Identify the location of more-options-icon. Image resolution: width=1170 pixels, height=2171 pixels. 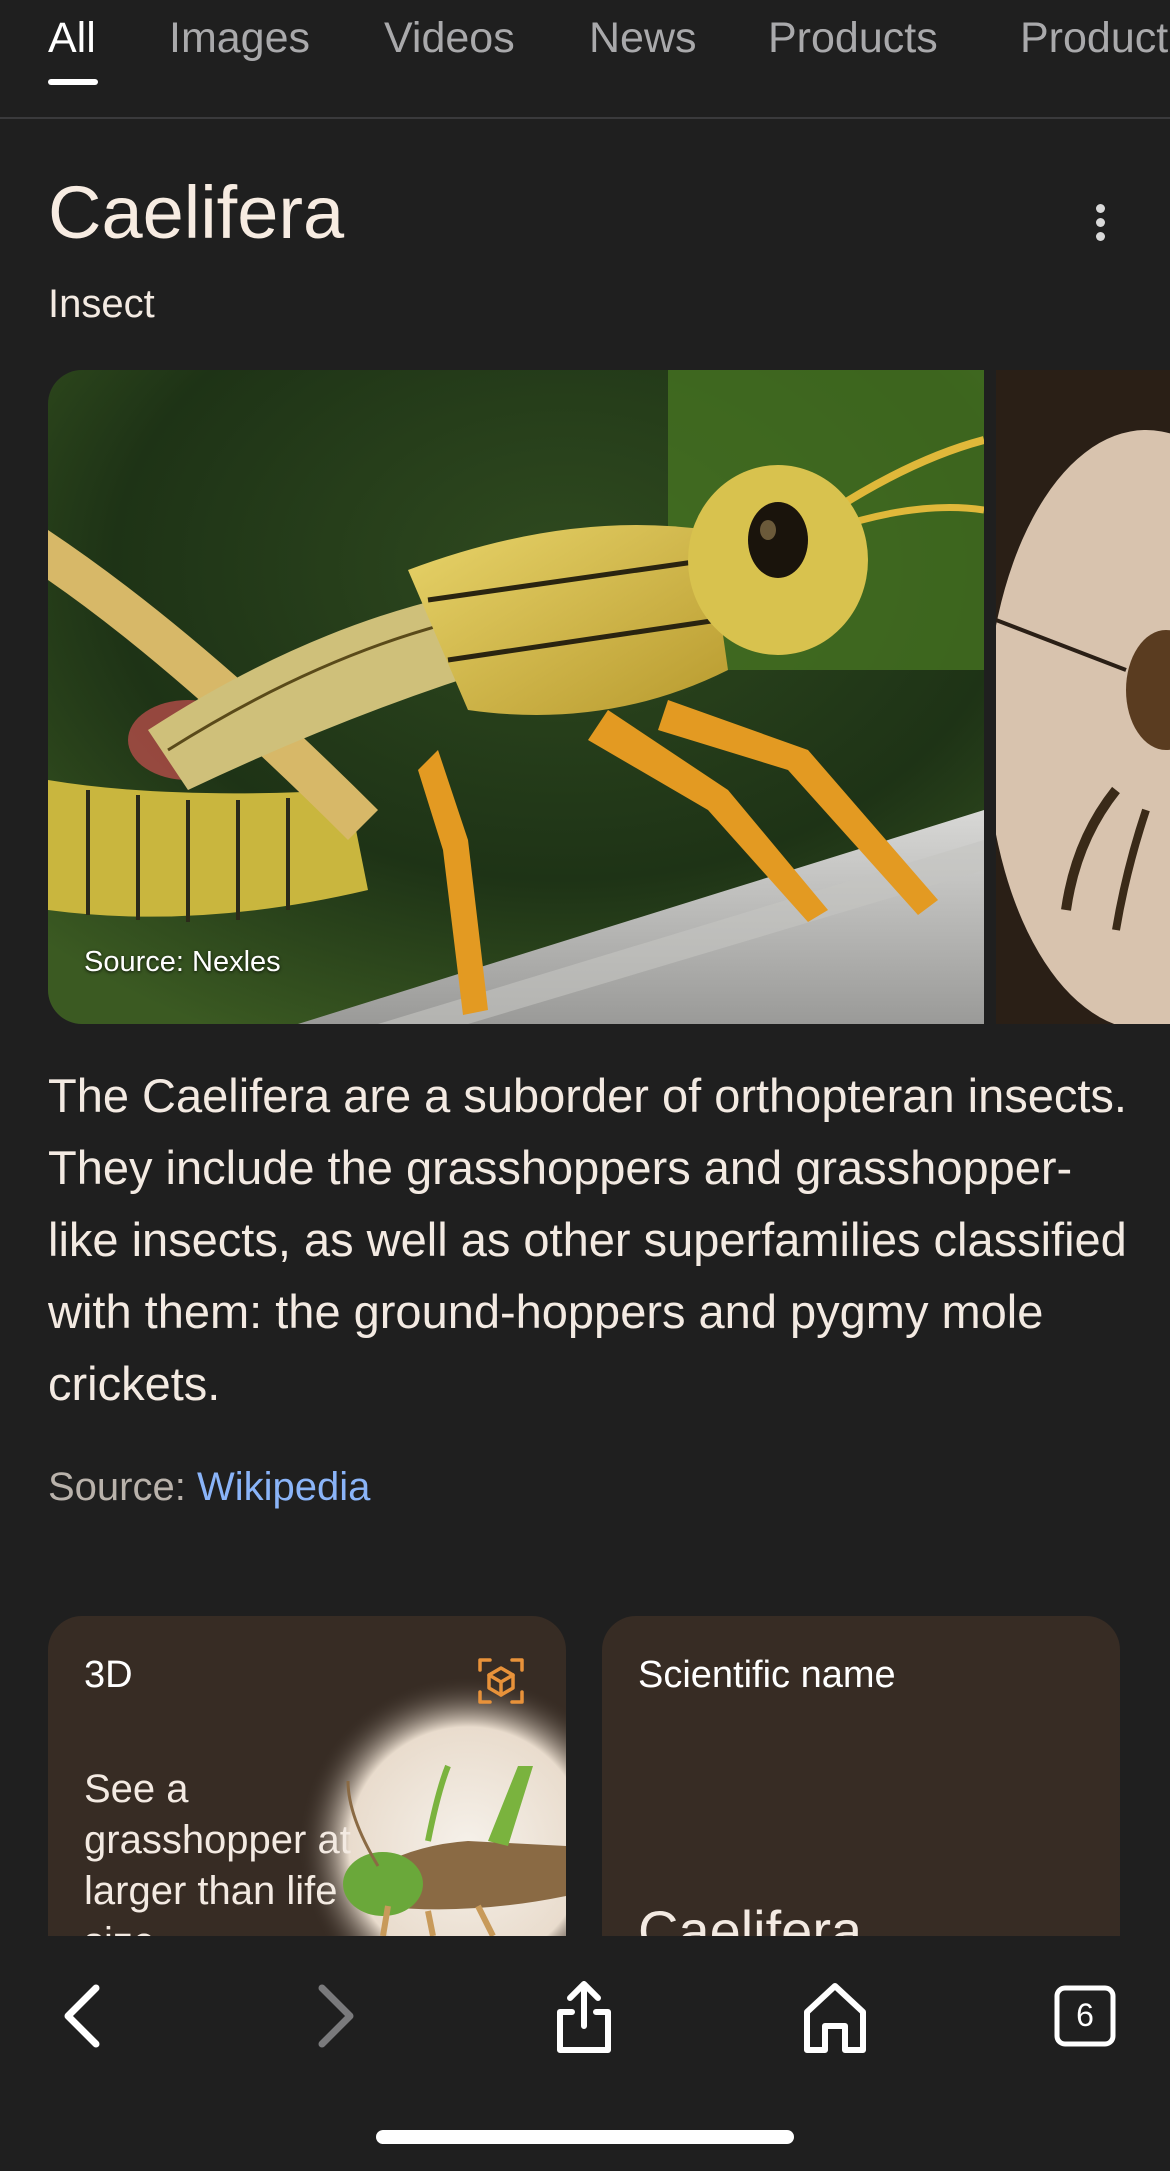
(1100, 222).